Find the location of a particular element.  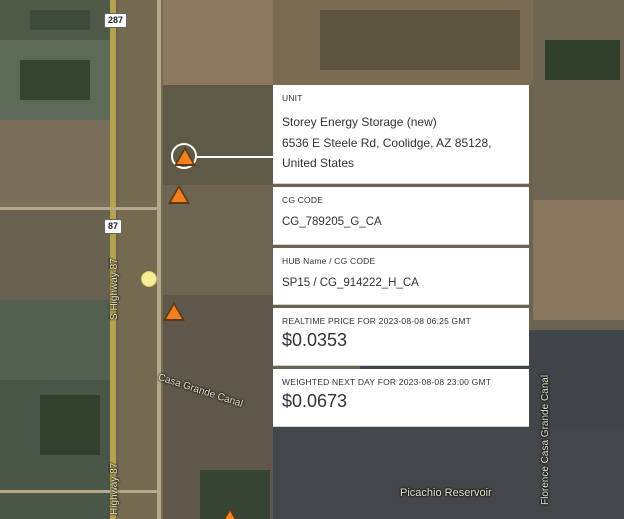

highway-label-bottom: Highway 87 is located at coordinates (114, 488).